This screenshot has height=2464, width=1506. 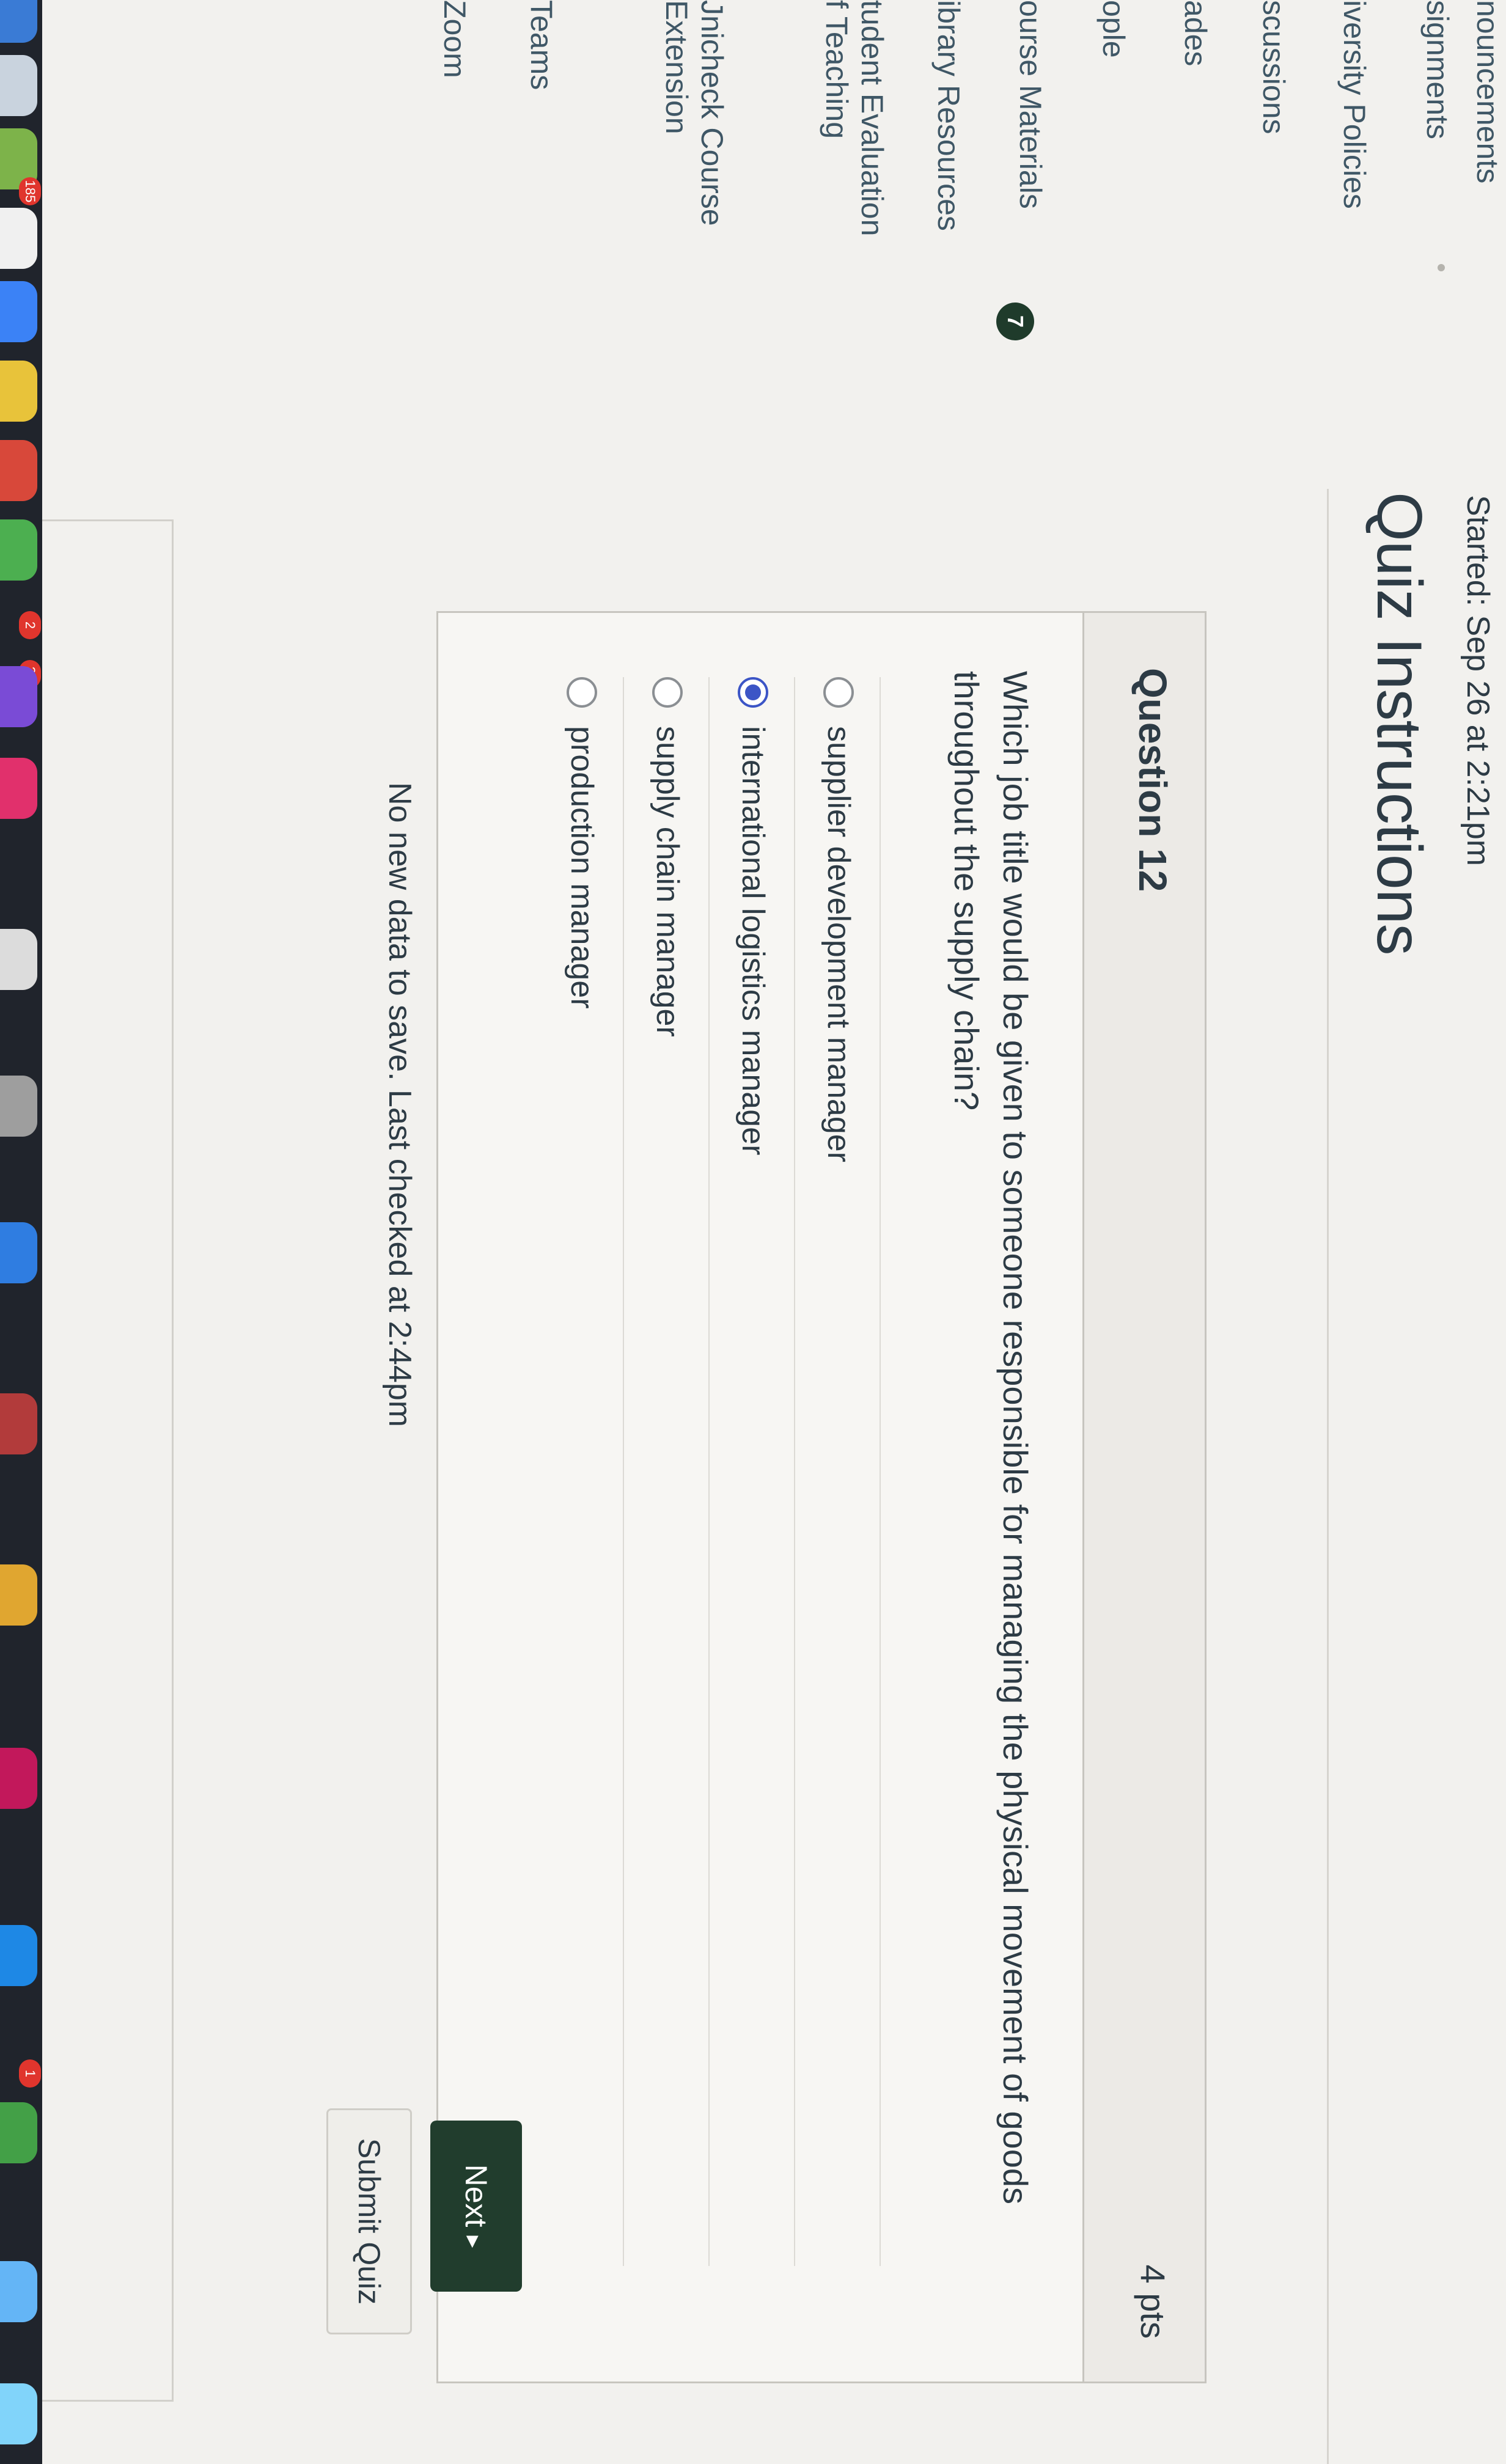 I want to click on finder-app-icon, so click(x=18, y=22).